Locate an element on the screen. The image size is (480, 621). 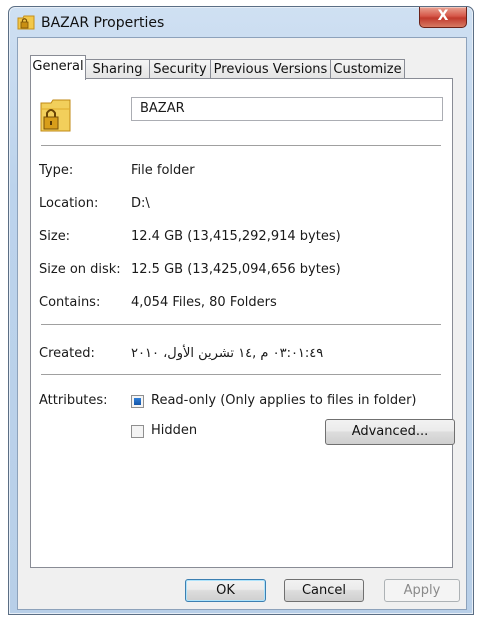
ok-button: OK is located at coordinates (225, 590).